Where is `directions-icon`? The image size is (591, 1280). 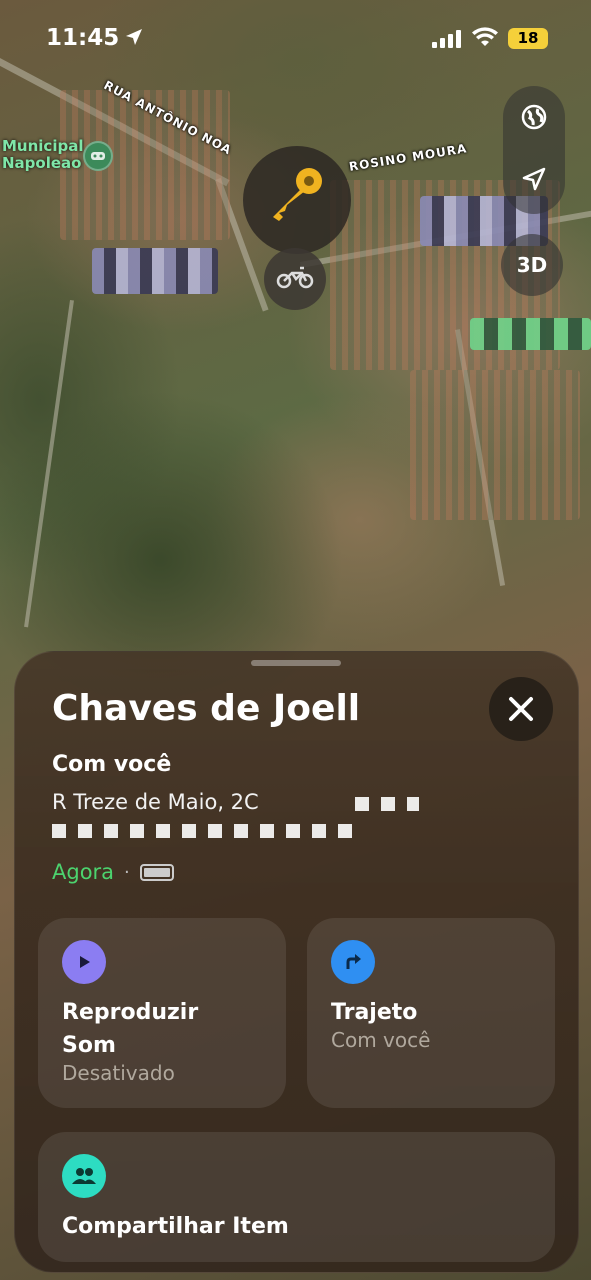 directions-icon is located at coordinates (353, 962).